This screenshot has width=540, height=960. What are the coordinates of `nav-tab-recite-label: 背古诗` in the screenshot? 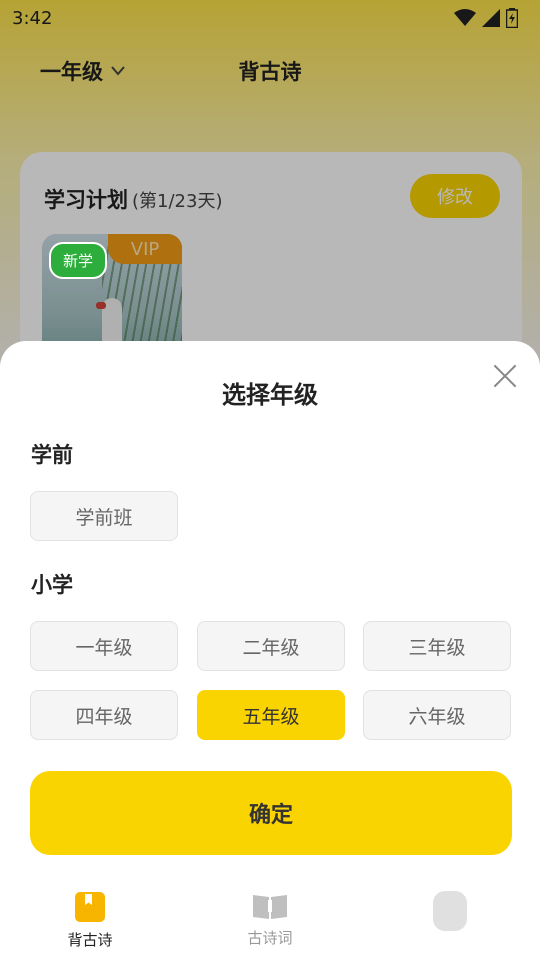 It's located at (90, 940).